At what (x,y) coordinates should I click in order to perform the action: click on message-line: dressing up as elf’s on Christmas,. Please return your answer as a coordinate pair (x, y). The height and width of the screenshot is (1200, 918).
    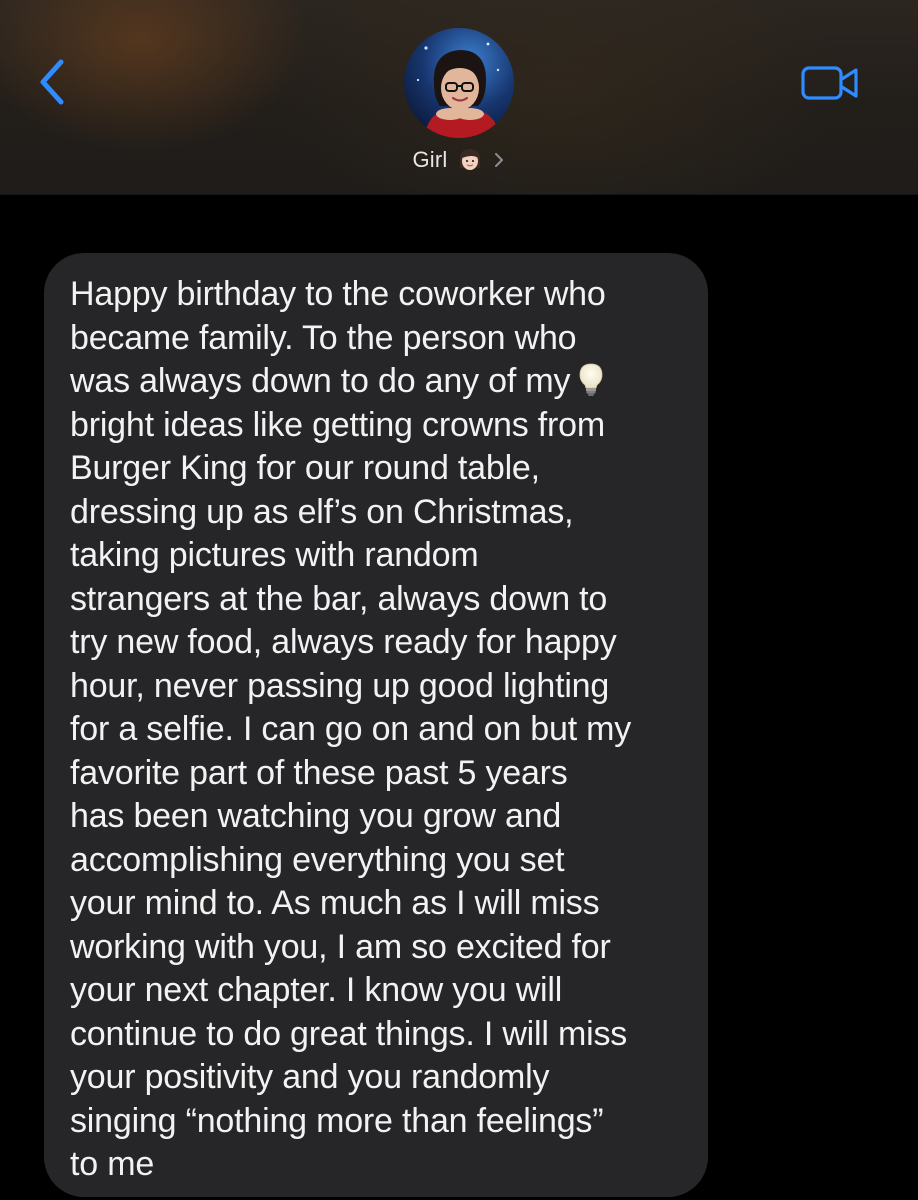
    Looking at the image, I should click on (322, 511).